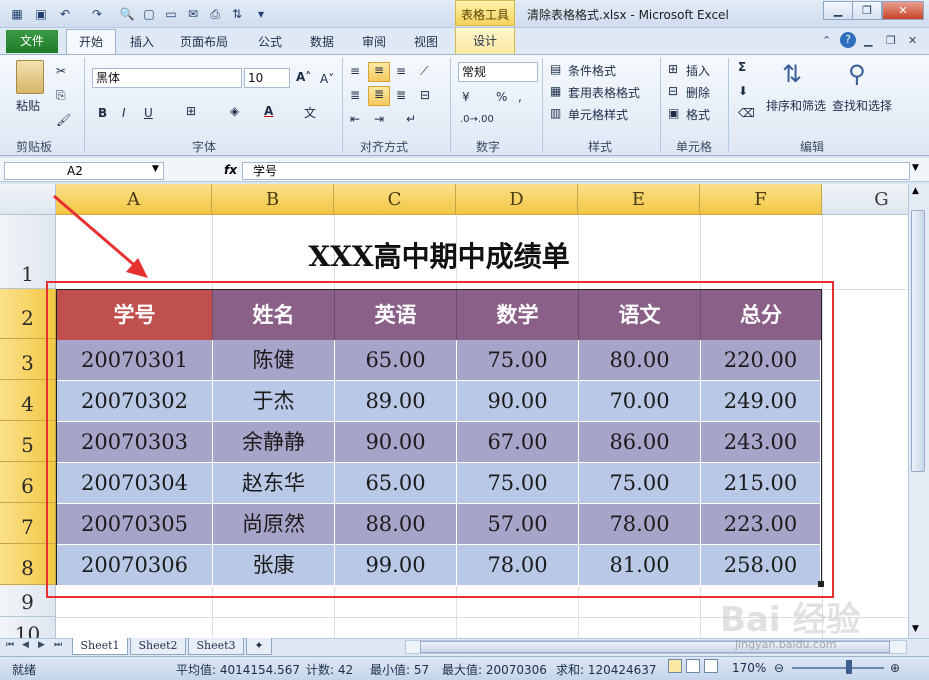 This screenshot has width=929, height=680. What do you see at coordinates (30, 77) in the screenshot?
I see `paste-icon` at bounding box center [30, 77].